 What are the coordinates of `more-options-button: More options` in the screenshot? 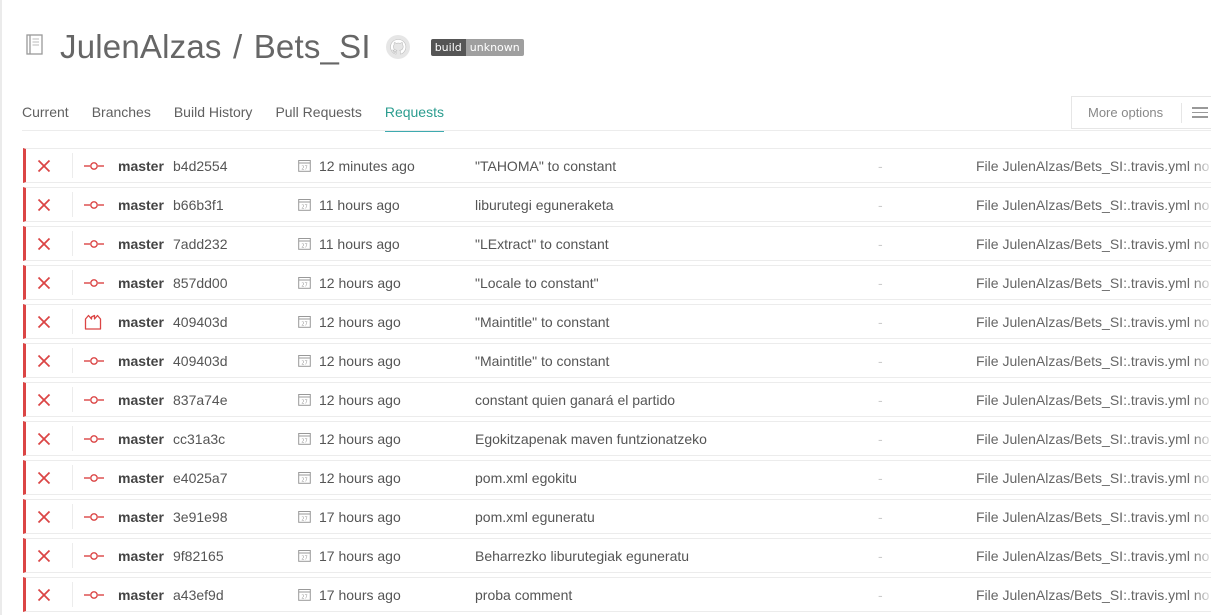 It's located at (1141, 112).